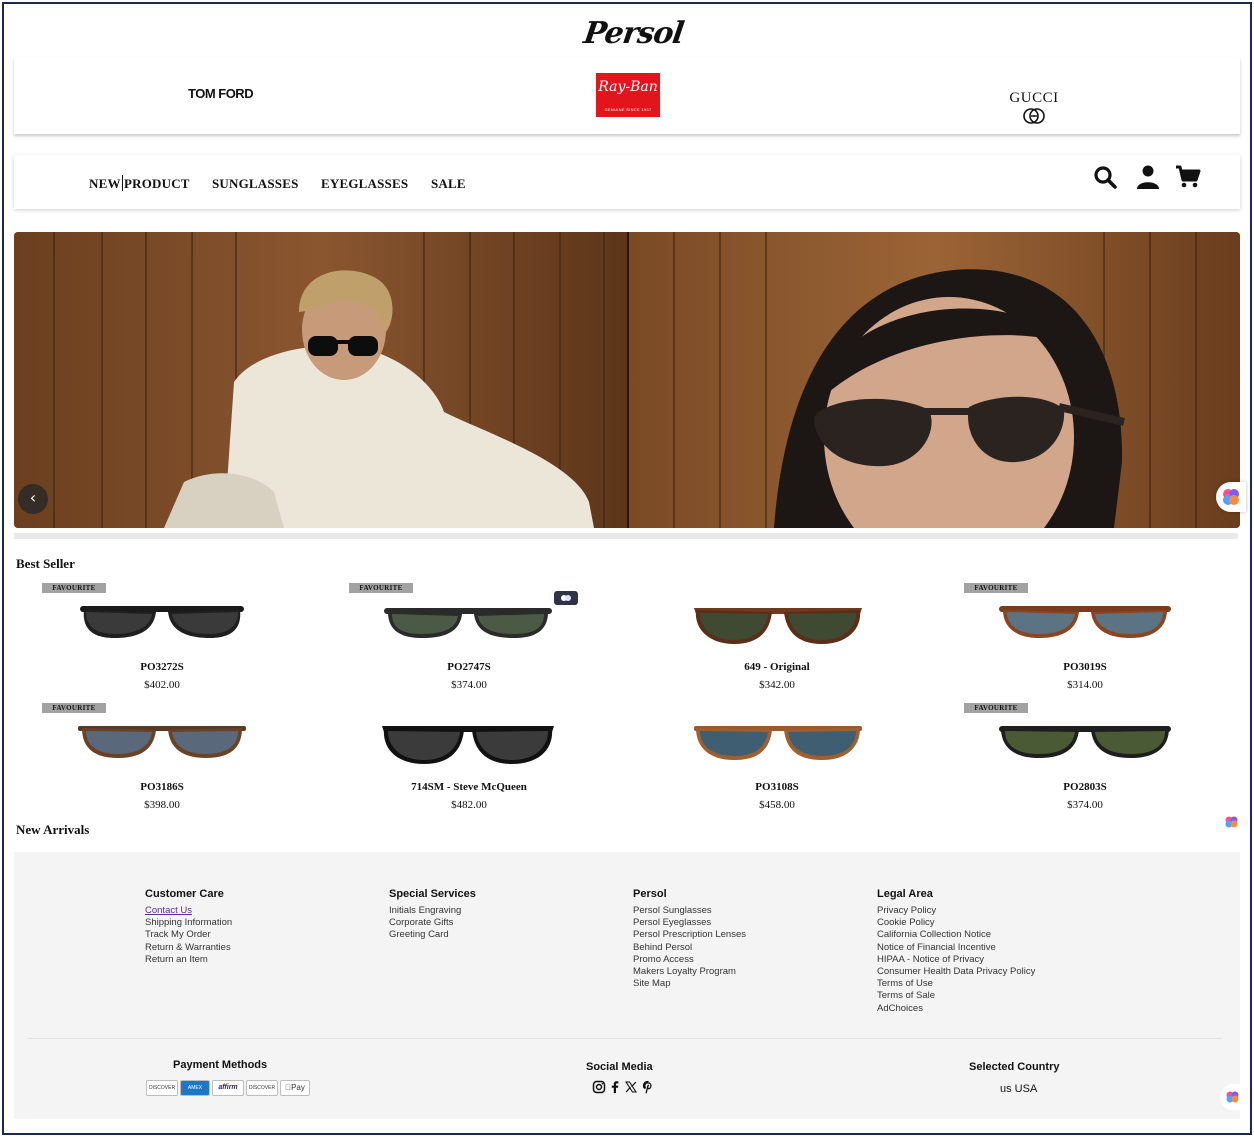 This screenshot has width=1254, height=1137. Describe the element at coordinates (777, 787) in the screenshot. I see `product-name: PO3108S` at that location.